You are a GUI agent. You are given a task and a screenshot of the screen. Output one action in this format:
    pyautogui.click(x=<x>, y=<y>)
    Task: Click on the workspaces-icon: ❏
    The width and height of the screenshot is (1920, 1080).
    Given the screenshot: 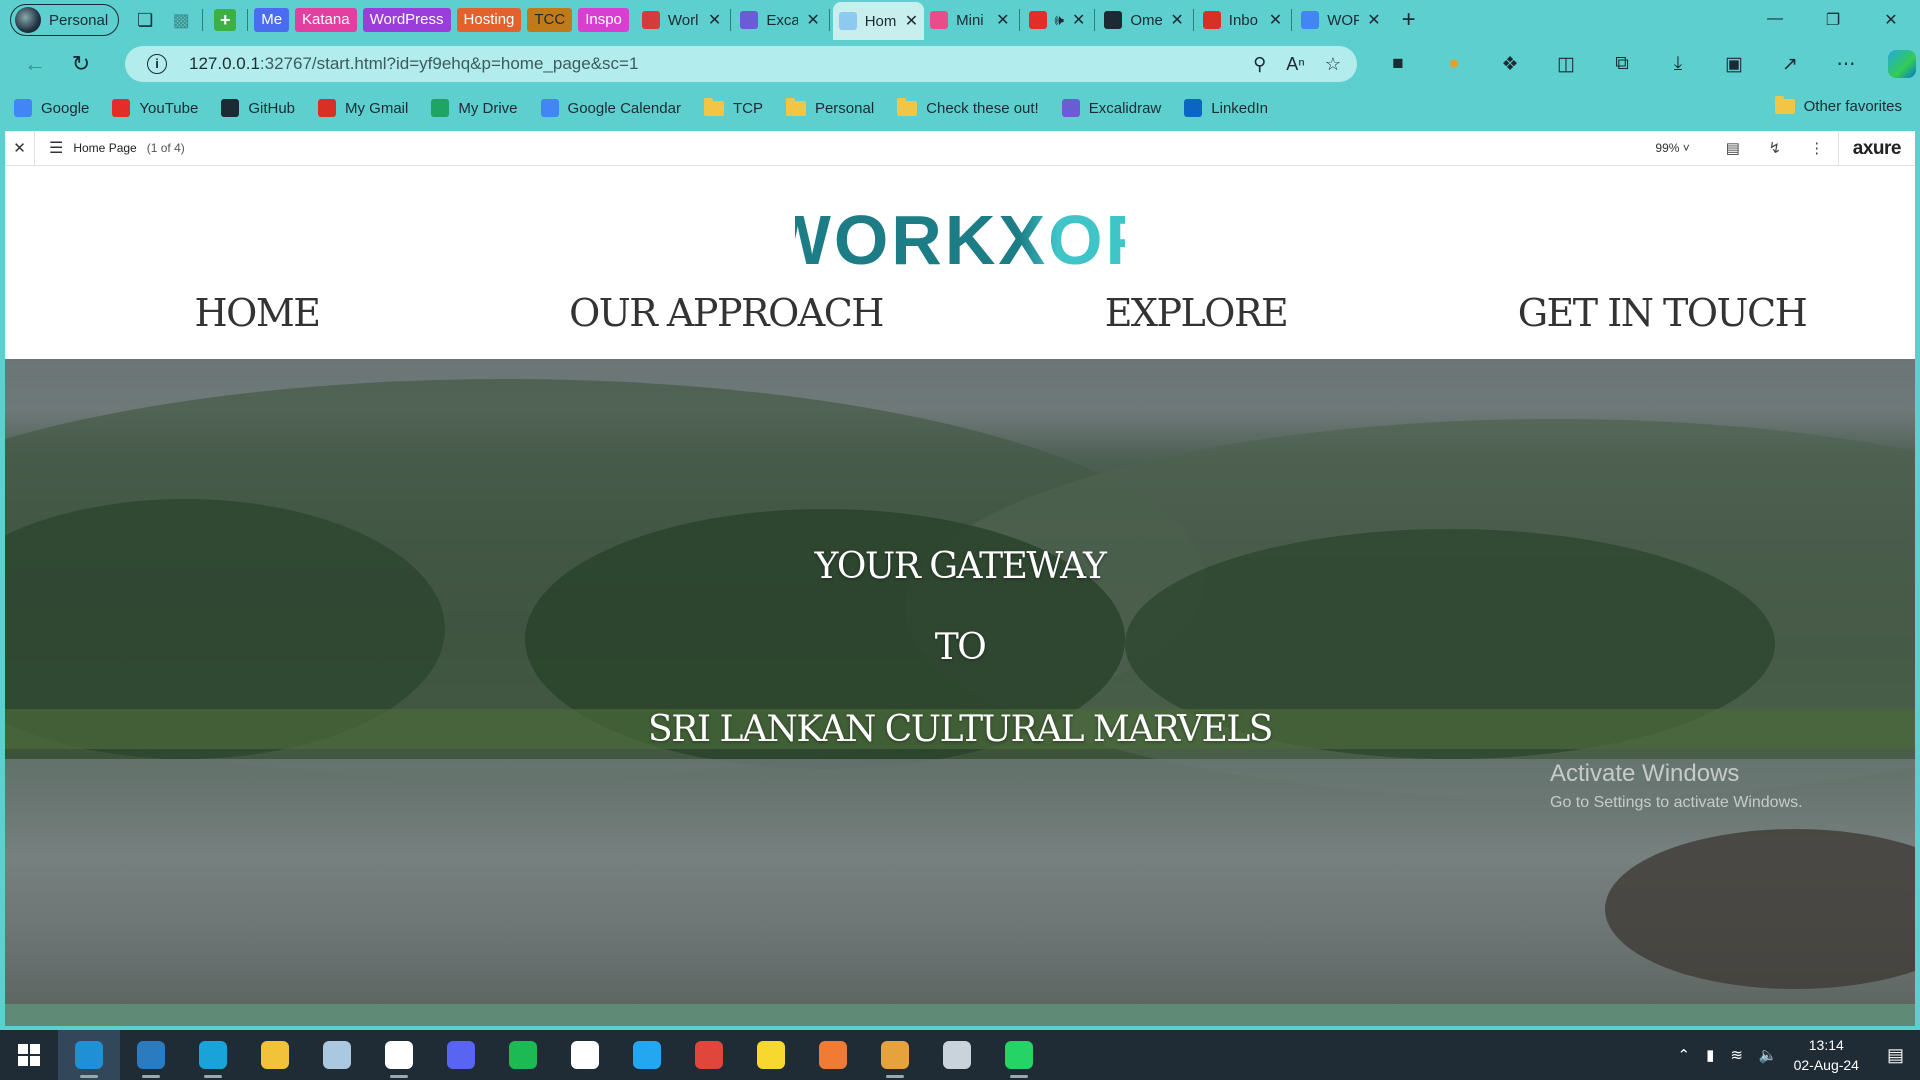 What is the action you would take?
    pyautogui.click(x=145, y=20)
    